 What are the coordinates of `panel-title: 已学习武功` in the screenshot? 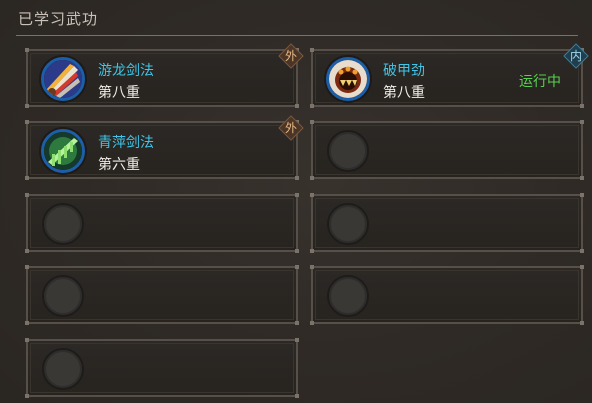 It's located at (58, 19).